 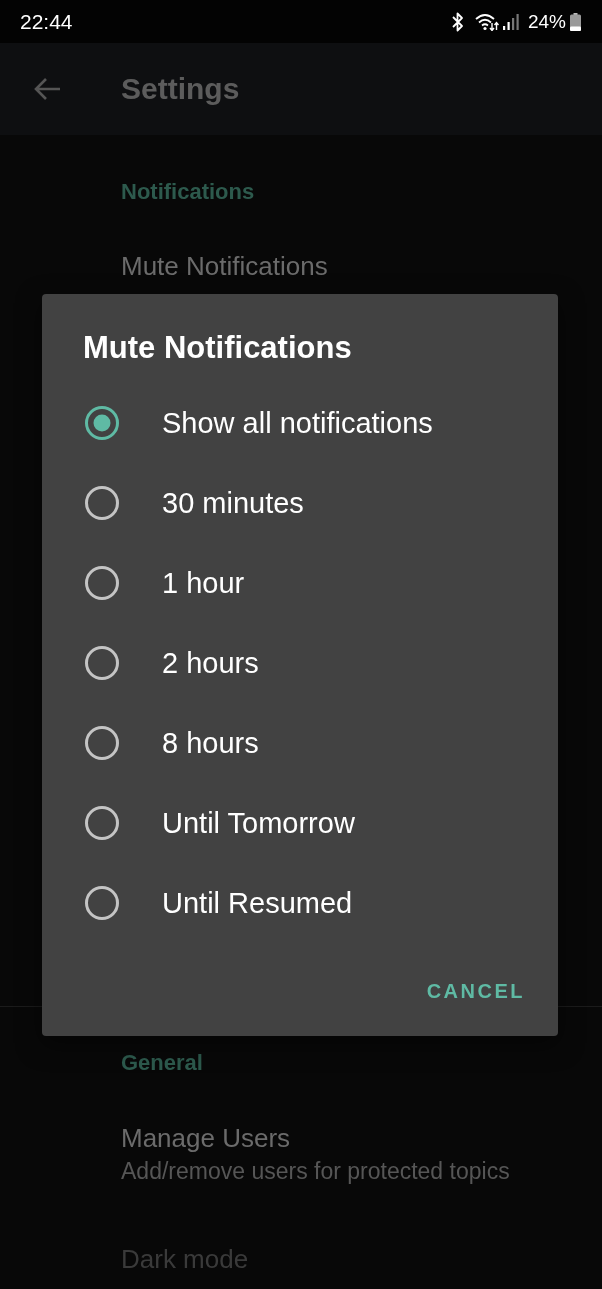 What do you see at coordinates (315, 1171) in the screenshot?
I see `setting-summary: Add/remove users for protected topics` at bounding box center [315, 1171].